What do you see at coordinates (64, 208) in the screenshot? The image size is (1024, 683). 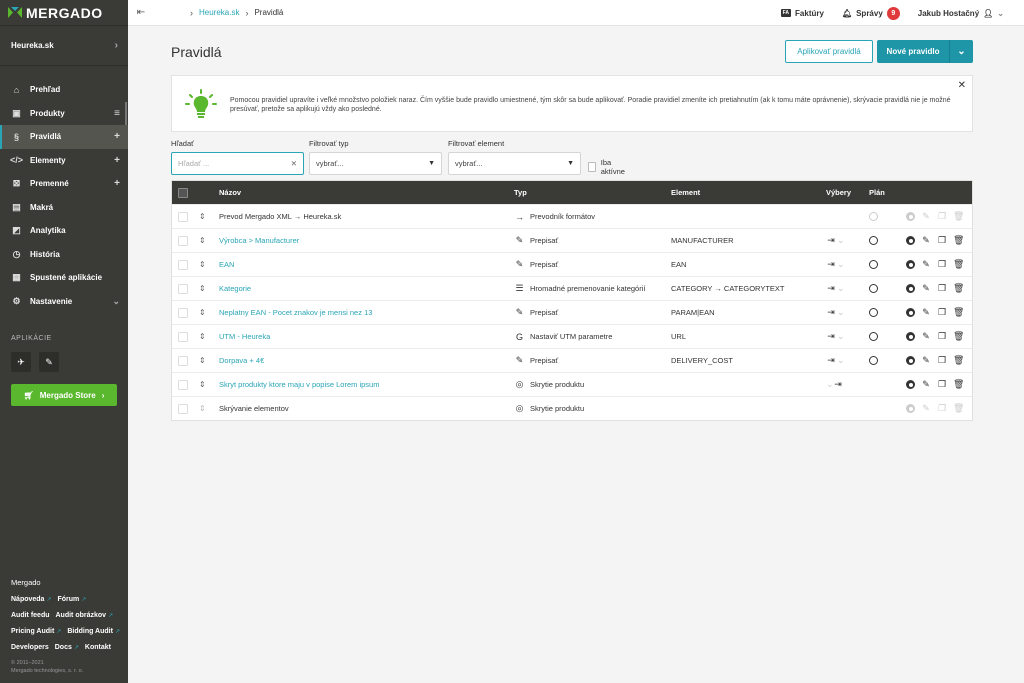 I see `sidebar-item-makra: ▤ Makrá` at bounding box center [64, 208].